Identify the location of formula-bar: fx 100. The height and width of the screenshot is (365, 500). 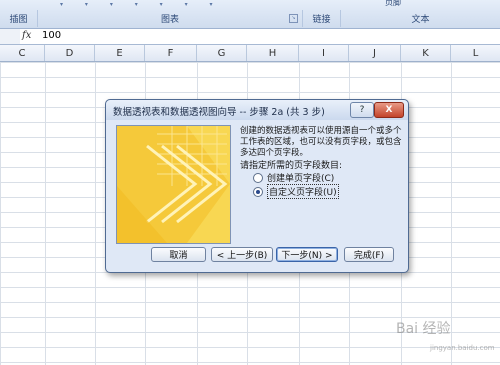
(250, 37).